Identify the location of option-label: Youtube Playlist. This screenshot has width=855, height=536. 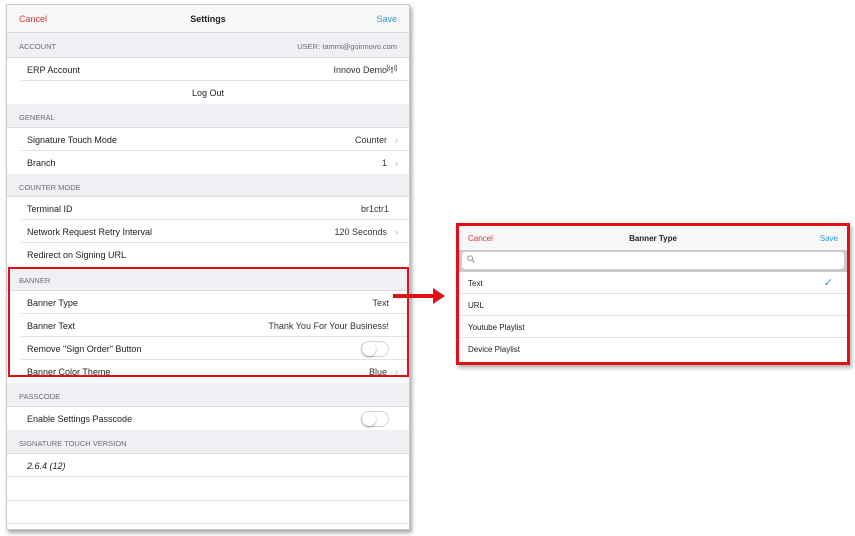
(496, 327).